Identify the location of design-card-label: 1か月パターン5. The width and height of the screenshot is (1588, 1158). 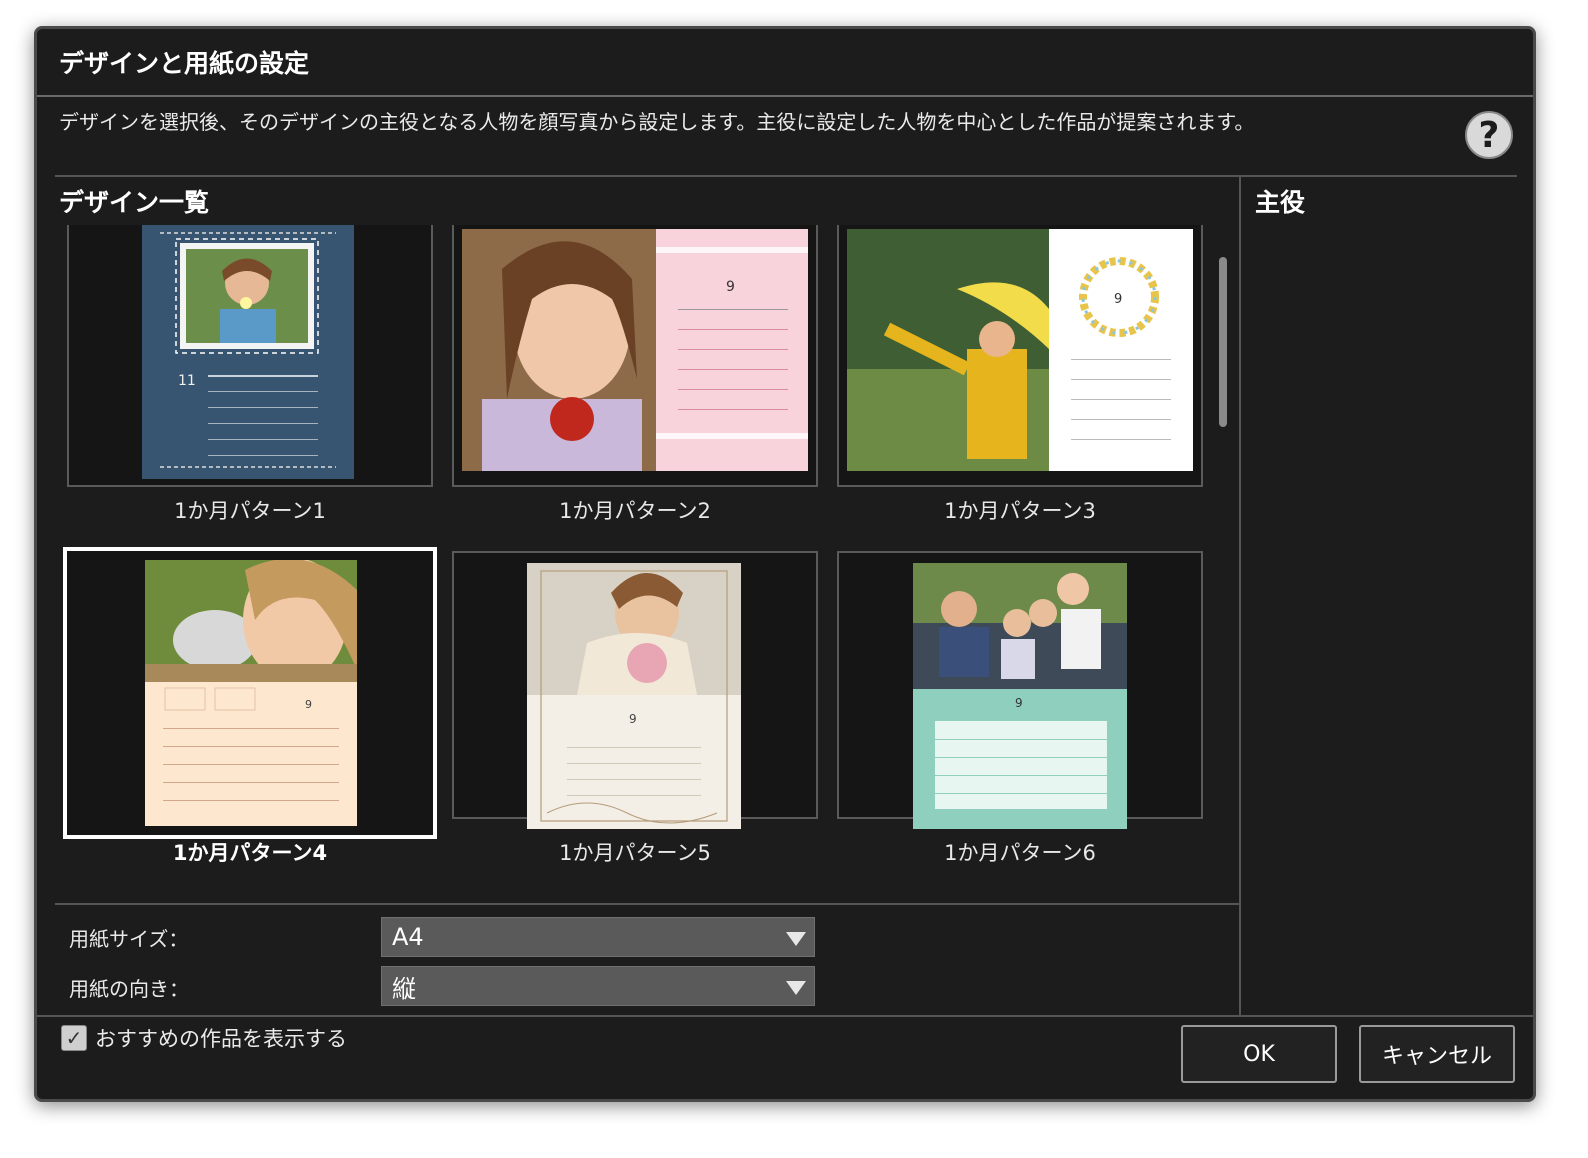
(635, 853).